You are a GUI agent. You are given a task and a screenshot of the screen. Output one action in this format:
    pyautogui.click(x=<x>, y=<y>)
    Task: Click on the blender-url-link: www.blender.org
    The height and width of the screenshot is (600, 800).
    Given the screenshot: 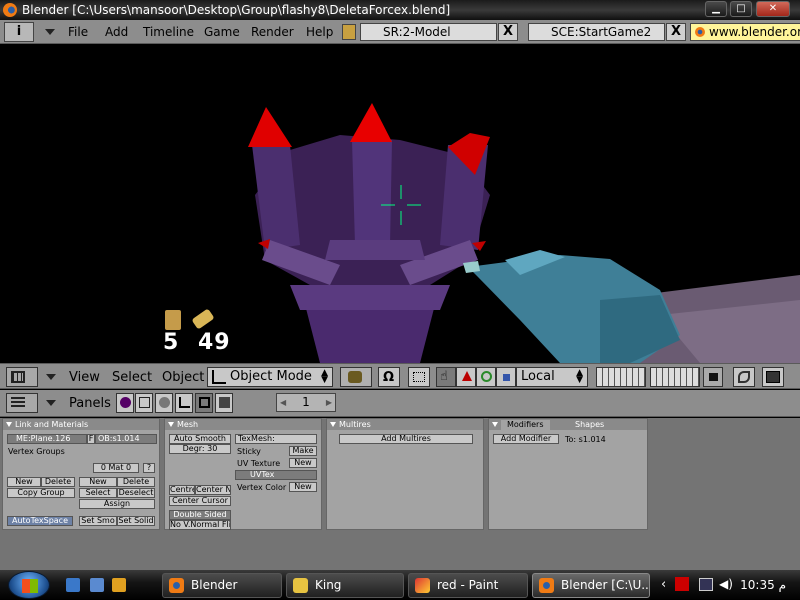 What is the action you would take?
    pyautogui.click(x=745, y=32)
    